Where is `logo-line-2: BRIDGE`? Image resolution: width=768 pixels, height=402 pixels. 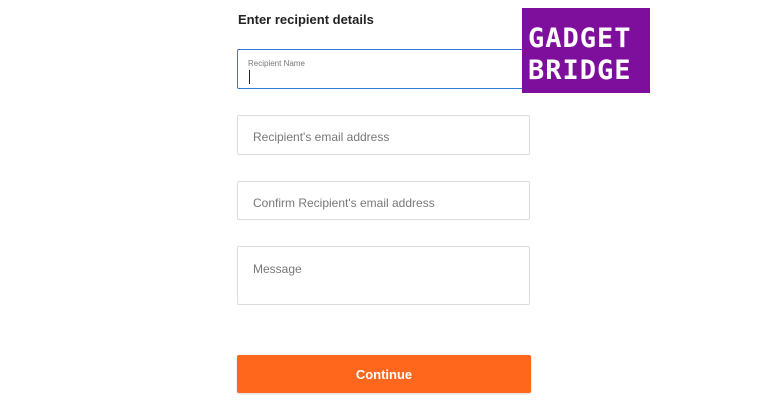 logo-line-2: BRIDGE is located at coordinates (580, 70).